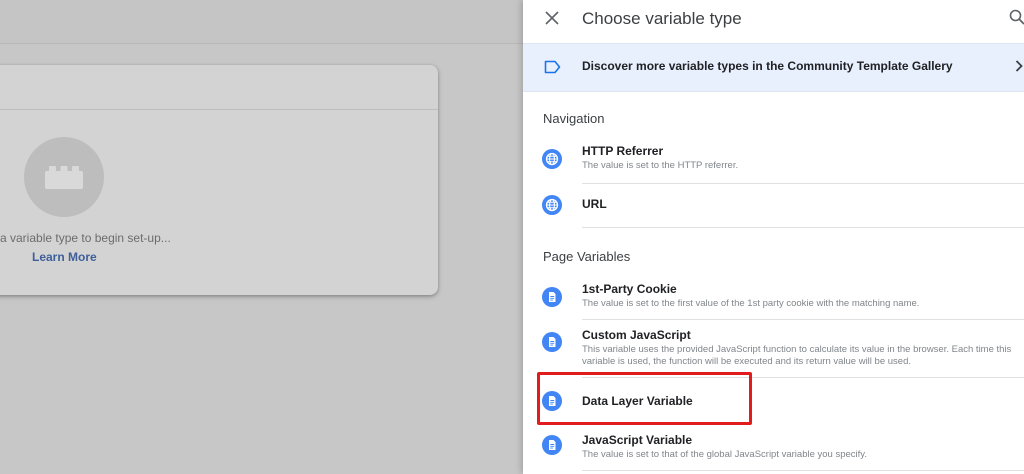 The image size is (1024, 474). I want to click on variable-type-title: JavaScript Variable, so click(637, 440).